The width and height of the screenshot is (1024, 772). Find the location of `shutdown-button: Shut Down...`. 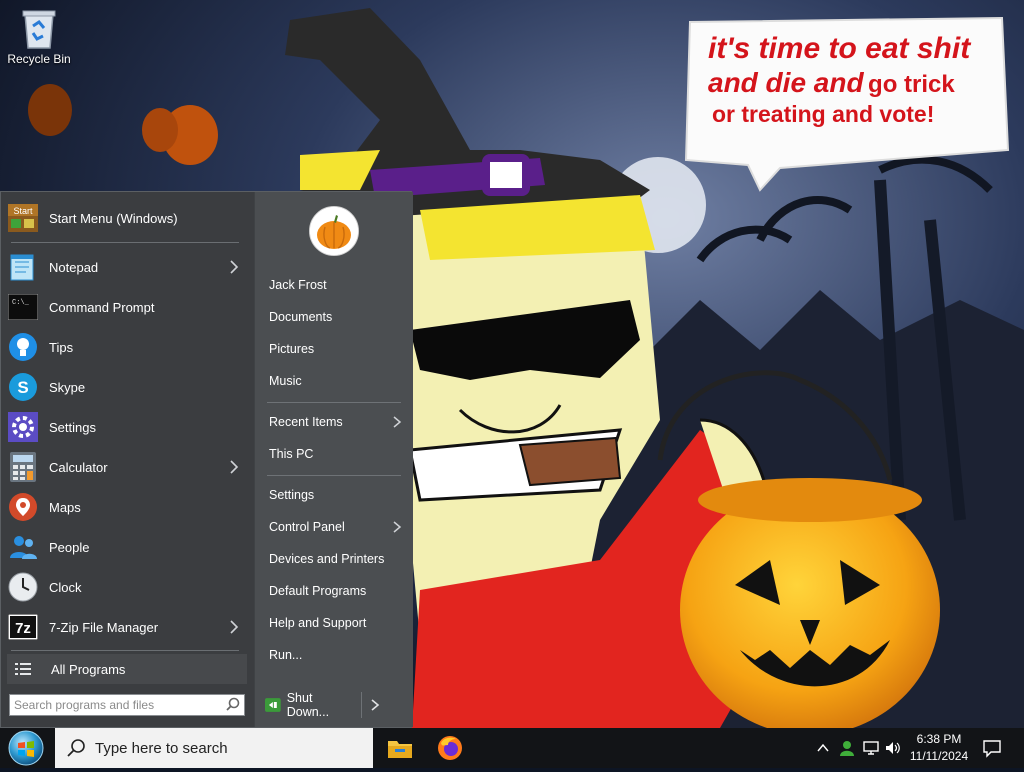

shutdown-button: Shut Down... is located at coordinates (309, 705).